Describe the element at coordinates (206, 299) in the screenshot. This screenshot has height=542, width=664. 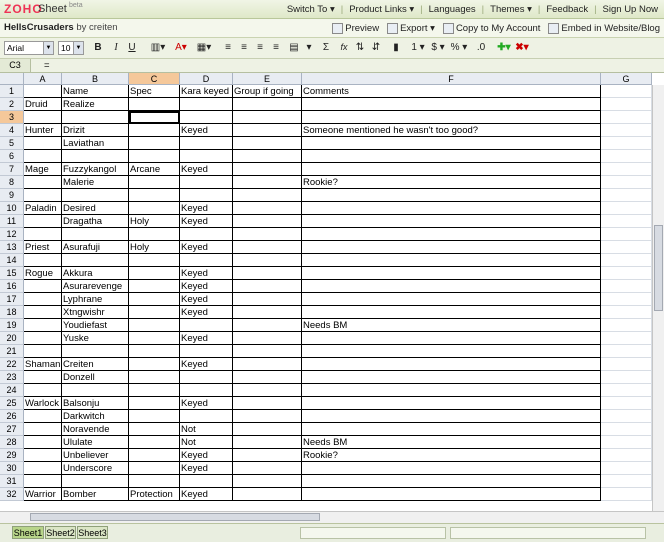
I see `cell-d17: Keyed` at that location.